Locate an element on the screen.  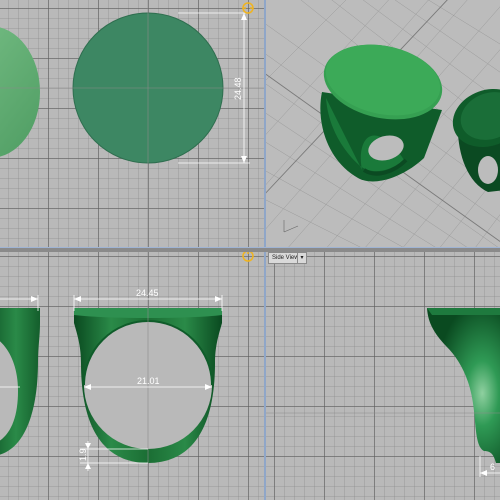
ring-top-face-left is located at coordinates (20, 92).